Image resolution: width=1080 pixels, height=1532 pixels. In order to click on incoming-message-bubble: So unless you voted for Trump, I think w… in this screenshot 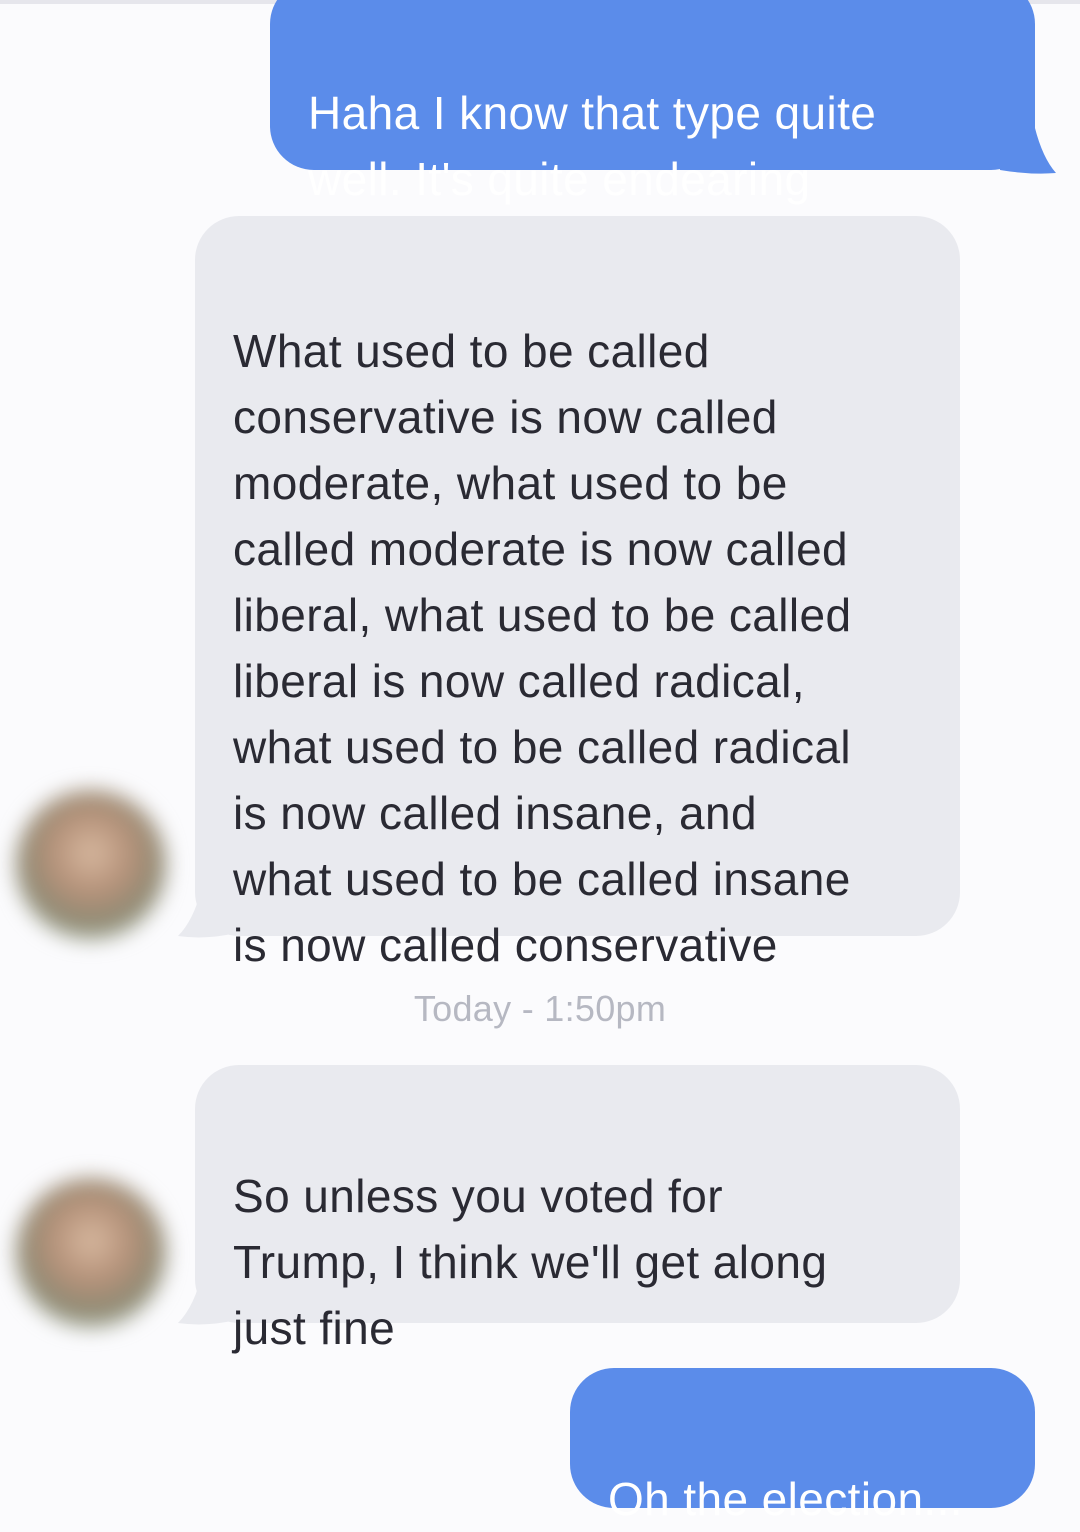, I will do `click(577, 1209)`.